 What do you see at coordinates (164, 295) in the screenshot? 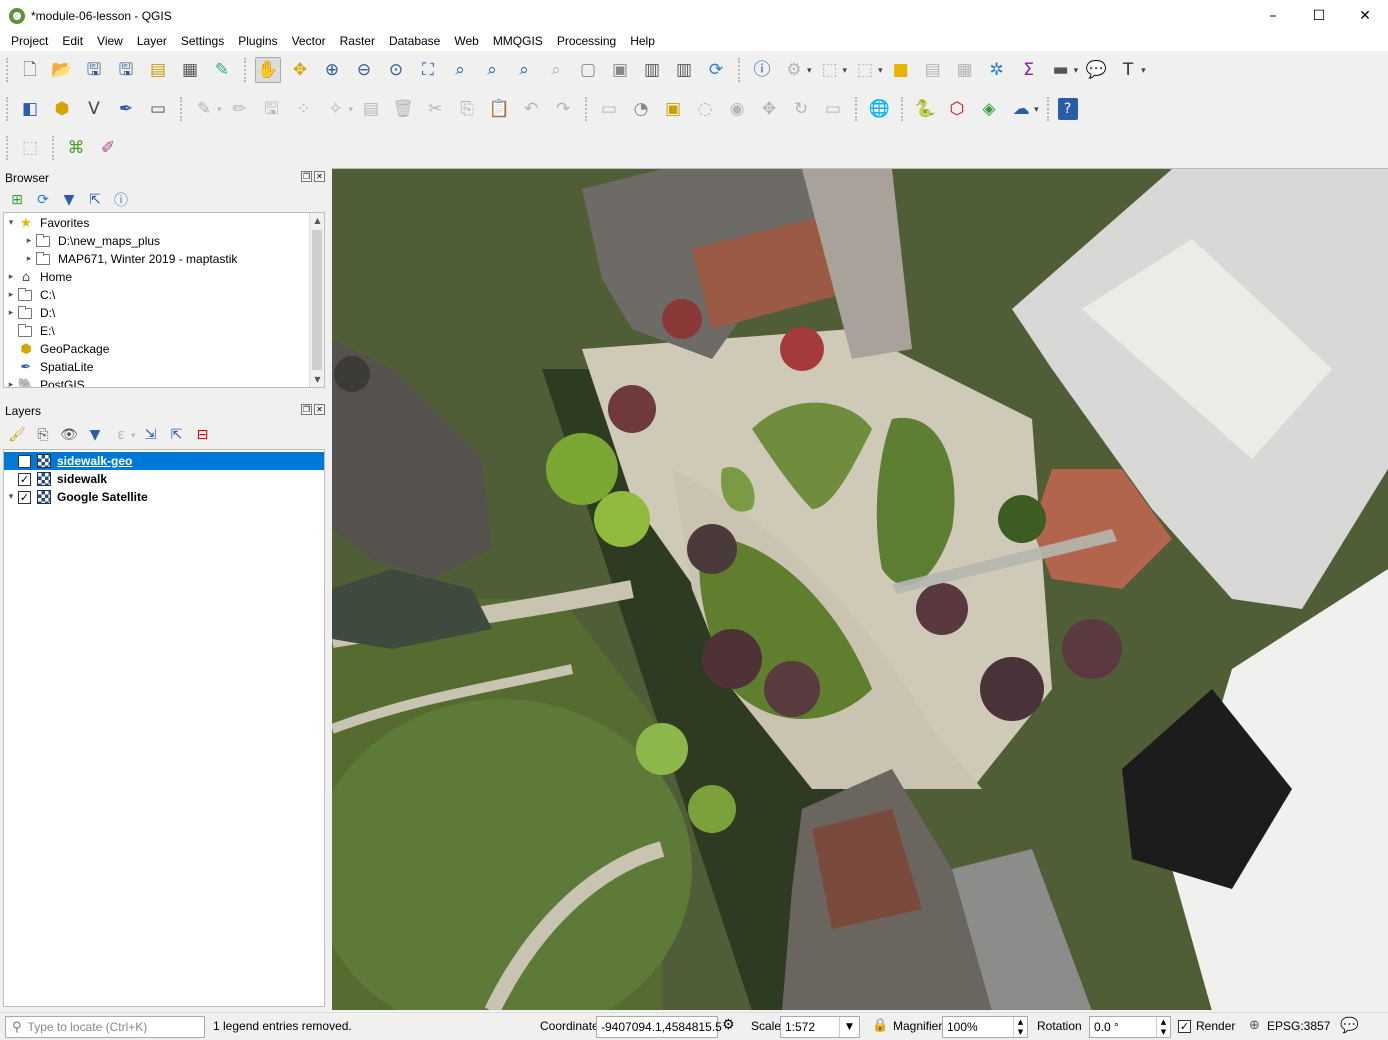
I see `browser-item-c-drive: ▸ C:\` at bounding box center [164, 295].